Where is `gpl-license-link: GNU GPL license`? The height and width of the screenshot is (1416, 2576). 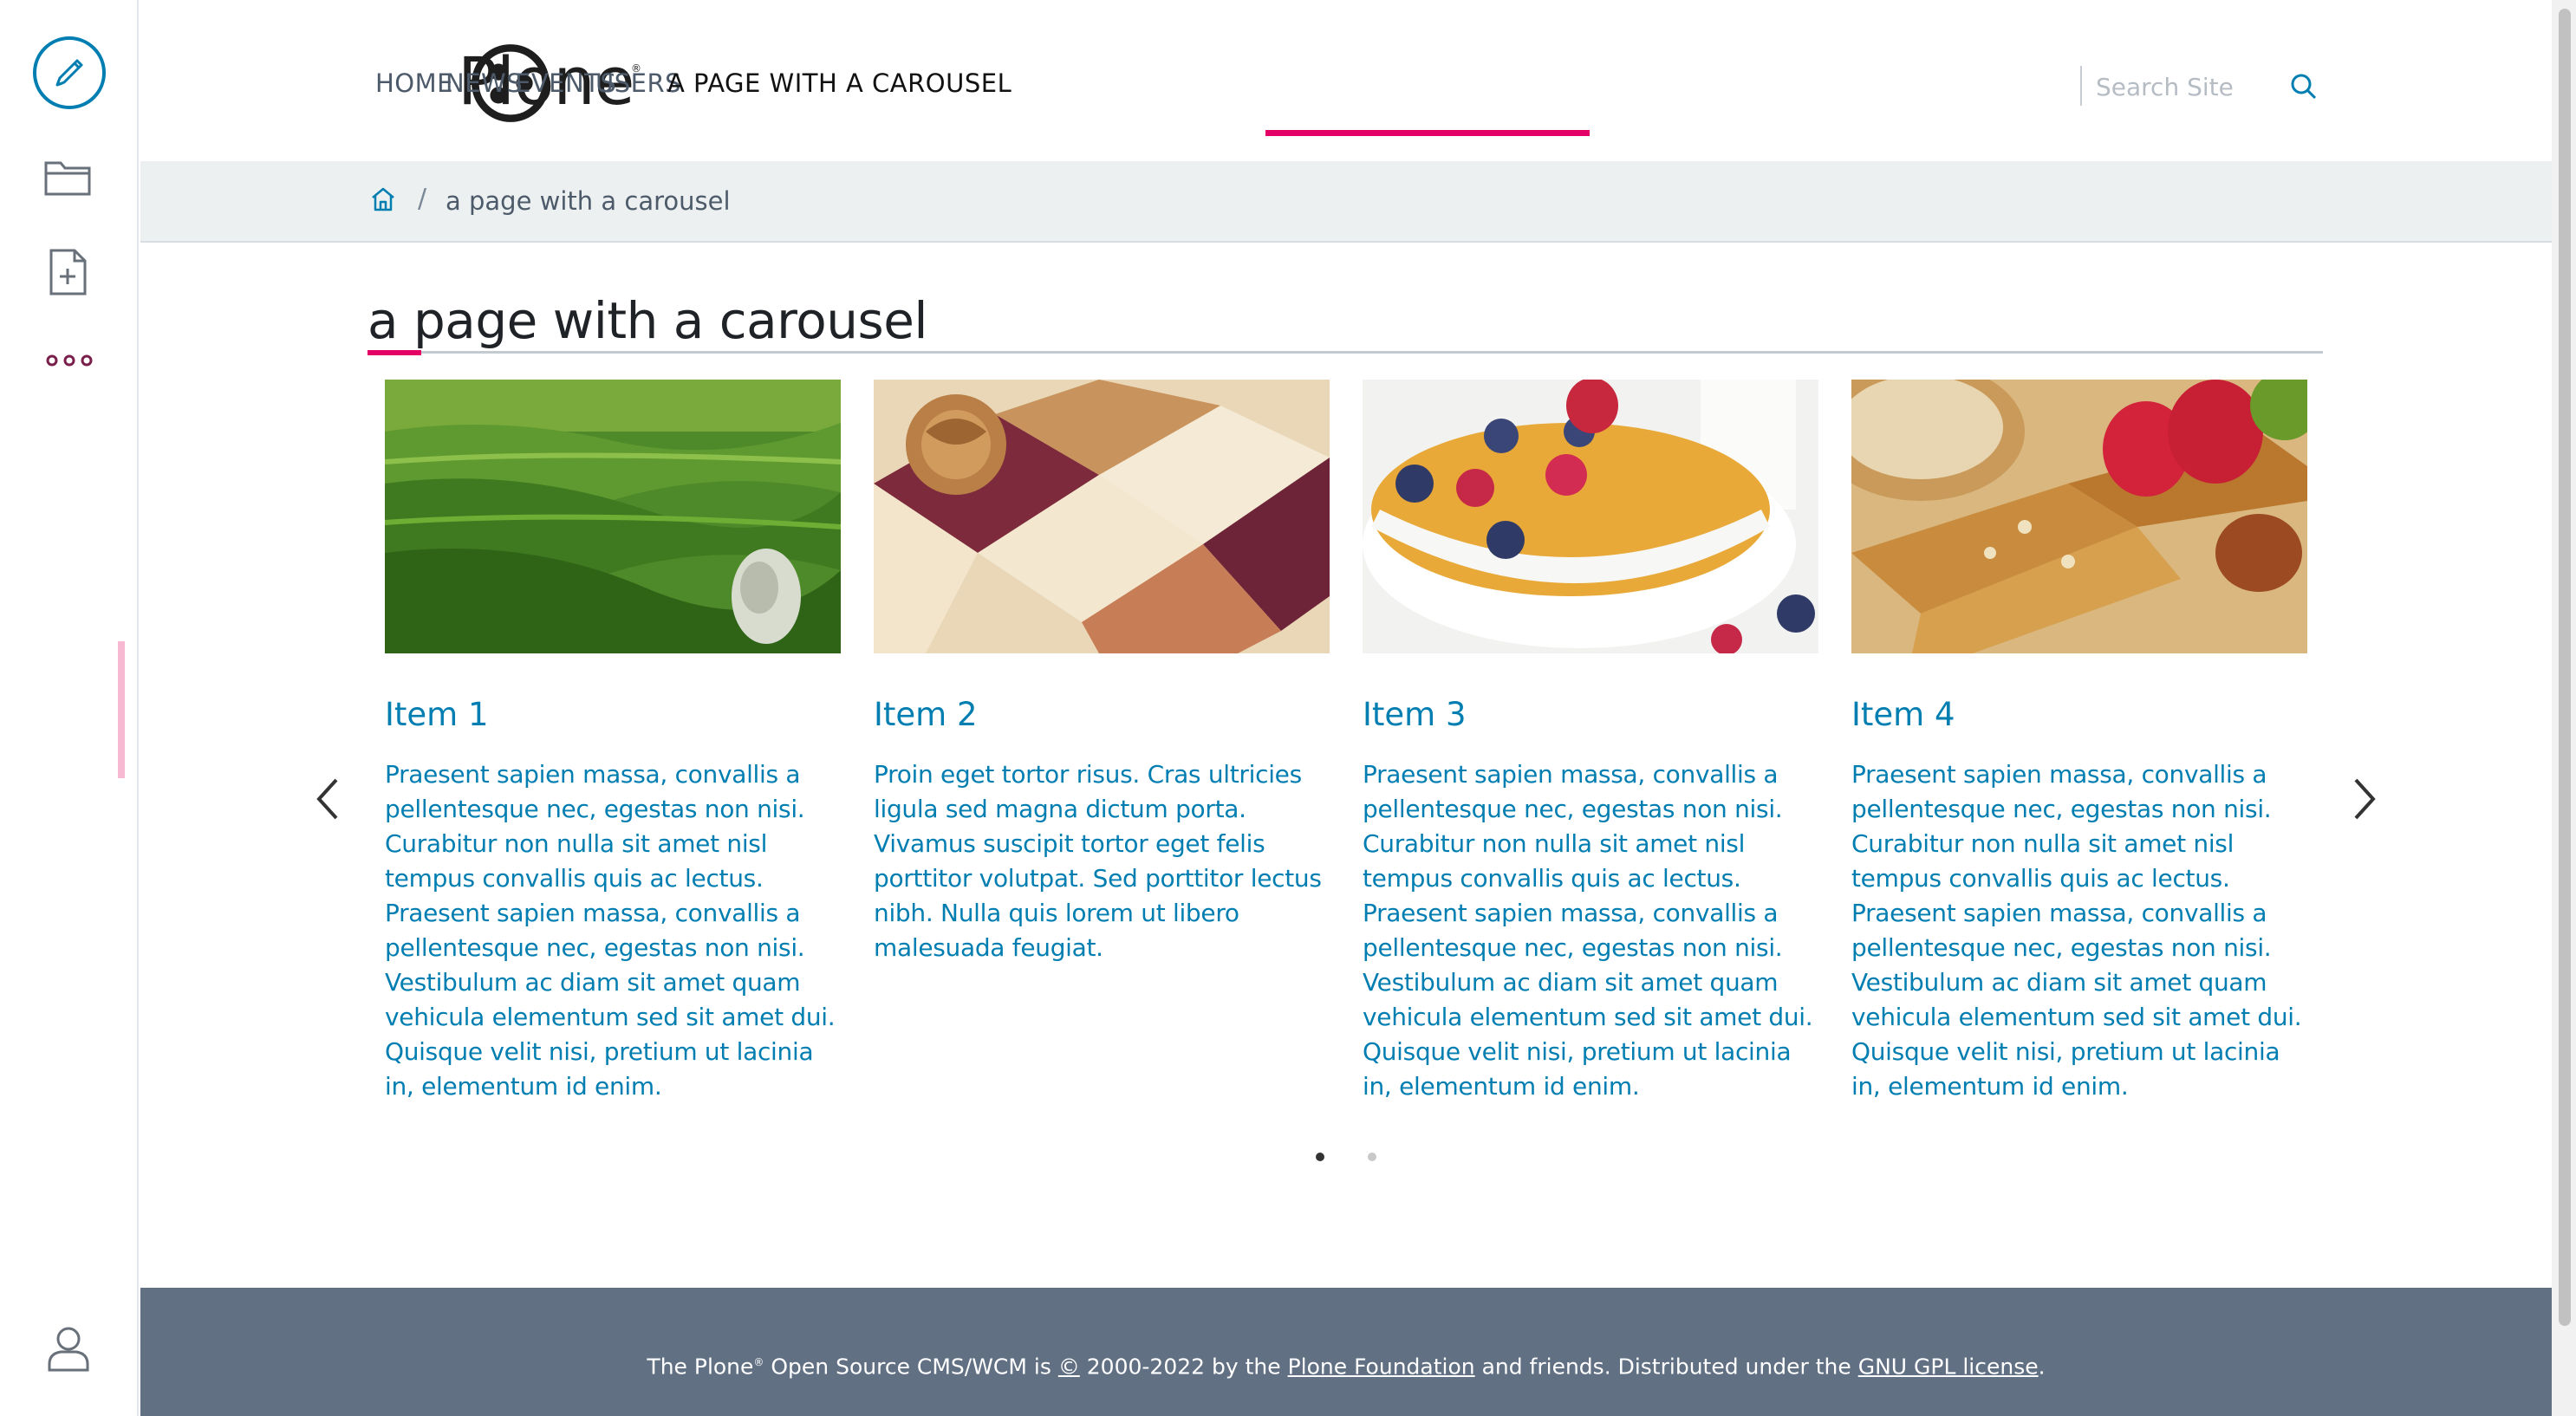 gpl-license-link: GNU GPL license is located at coordinates (1948, 1367).